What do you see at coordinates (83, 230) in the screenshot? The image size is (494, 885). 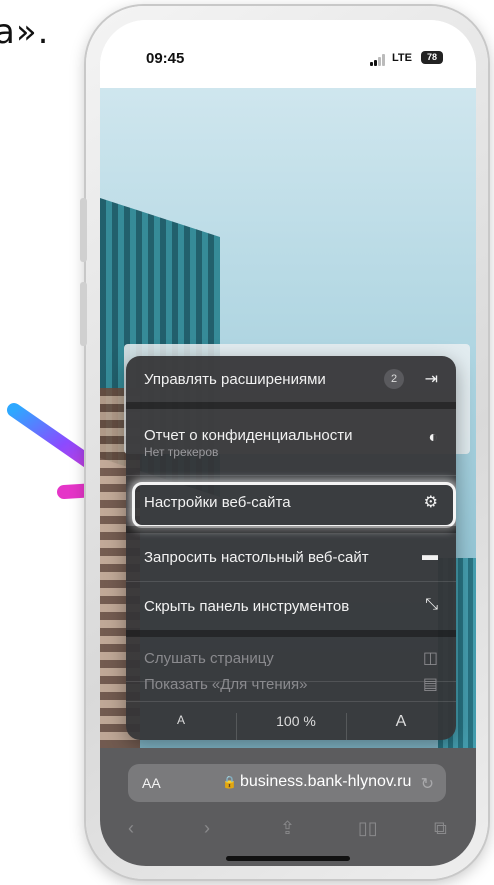 I see `side-button-action` at bounding box center [83, 230].